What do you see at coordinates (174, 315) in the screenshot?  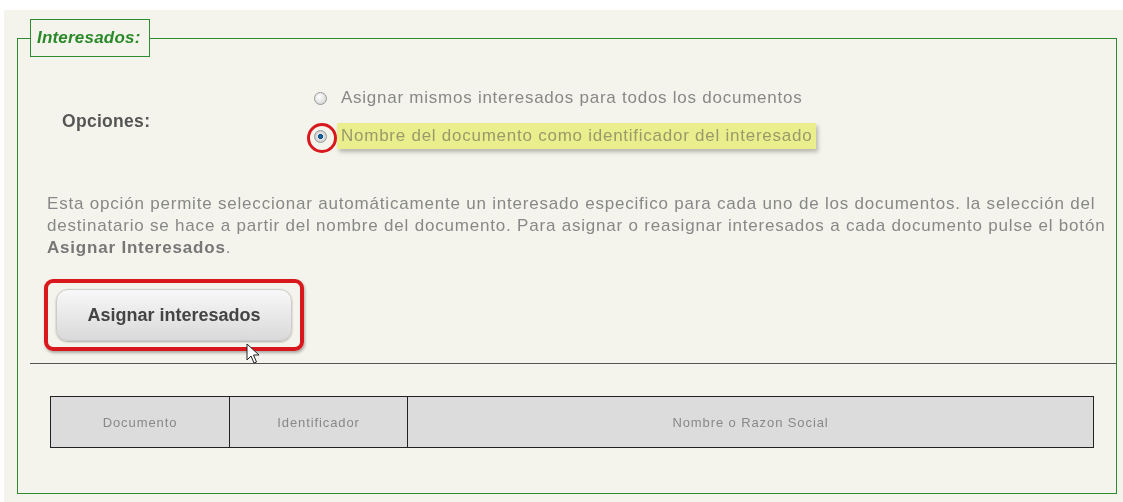 I see `assign-button: Asignar interesados` at bounding box center [174, 315].